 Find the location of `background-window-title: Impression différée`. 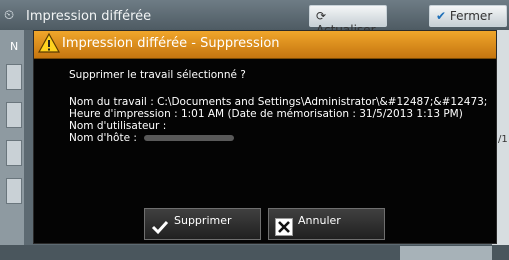

background-window-title: Impression différée is located at coordinates (89, 16).